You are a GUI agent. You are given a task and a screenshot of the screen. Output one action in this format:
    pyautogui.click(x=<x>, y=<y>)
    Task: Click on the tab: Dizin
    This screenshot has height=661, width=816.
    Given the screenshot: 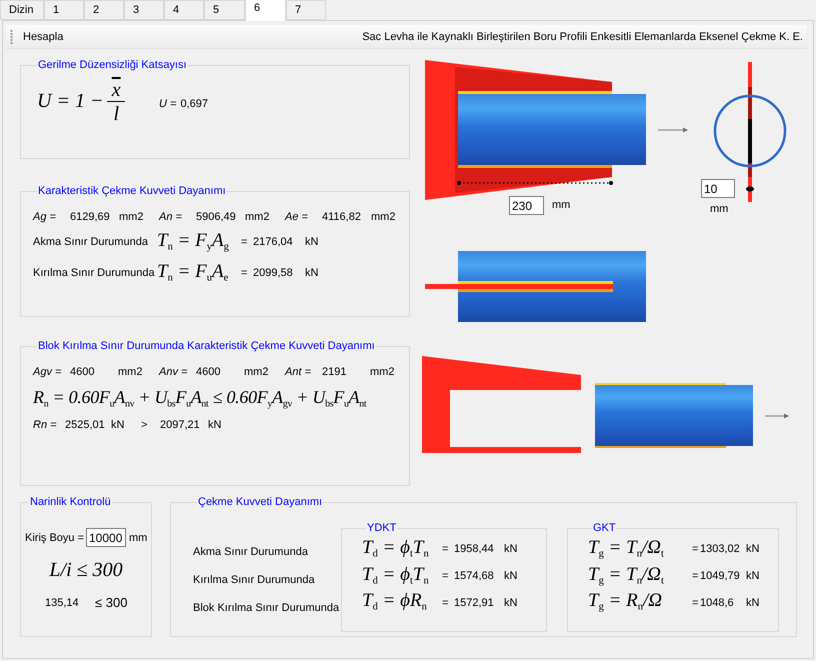 What is the action you would take?
    pyautogui.click(x=22, y=10)
    